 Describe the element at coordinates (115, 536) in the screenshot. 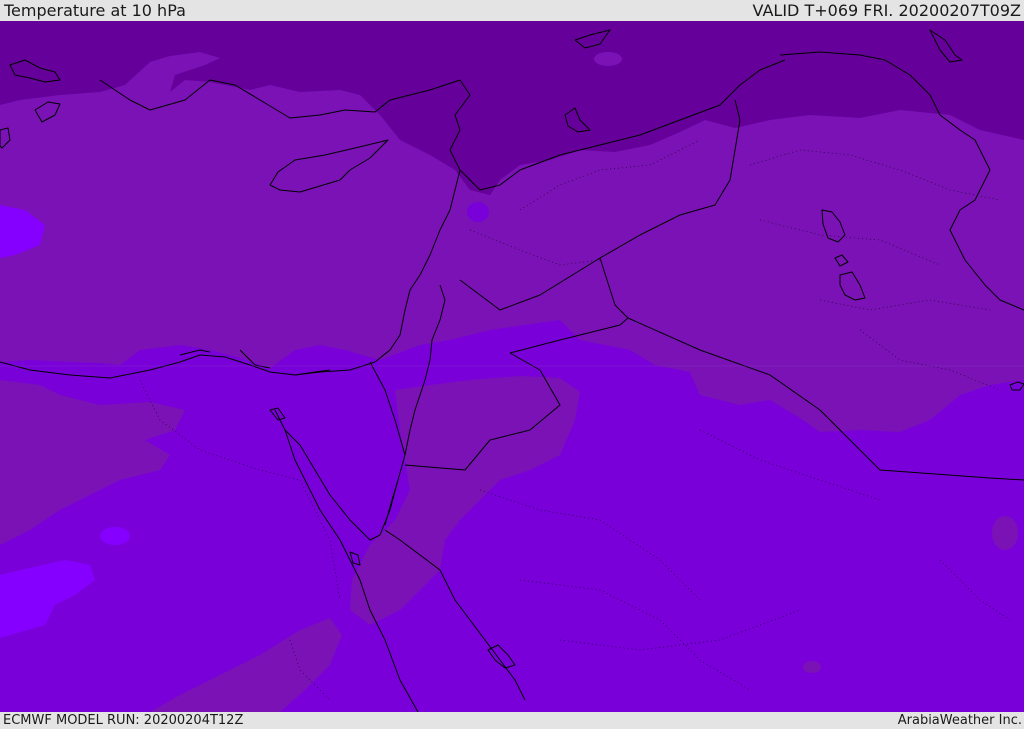

I see `band-warm-spot` at that location.